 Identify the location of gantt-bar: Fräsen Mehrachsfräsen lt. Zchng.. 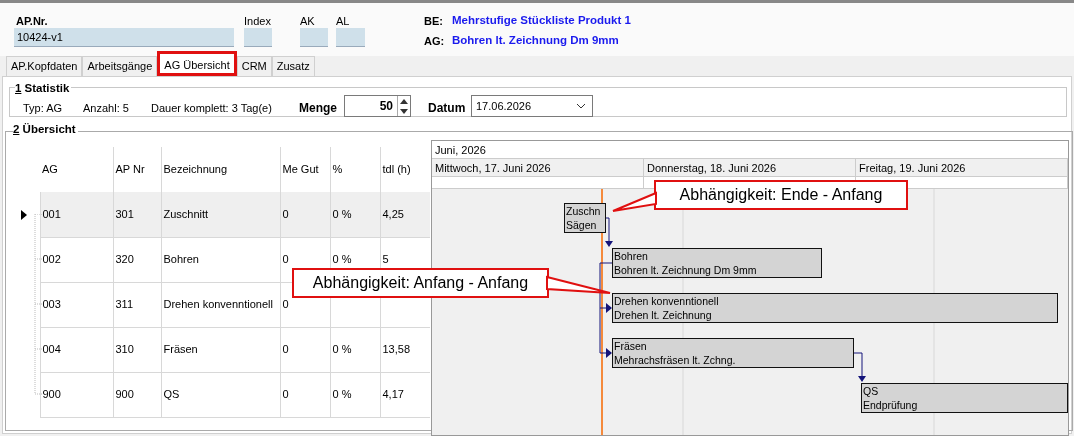
(733, 353).